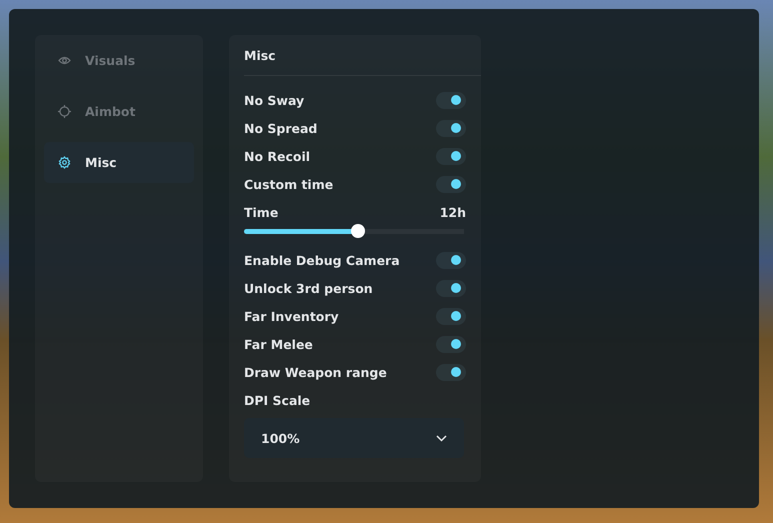 Image resolution: width=773 pixels, height=523 pixels. What do you see at coordinates (277, 400) in the screenshot?
I see `setting-label: DPI Scale` at bounding box center [277, 400].